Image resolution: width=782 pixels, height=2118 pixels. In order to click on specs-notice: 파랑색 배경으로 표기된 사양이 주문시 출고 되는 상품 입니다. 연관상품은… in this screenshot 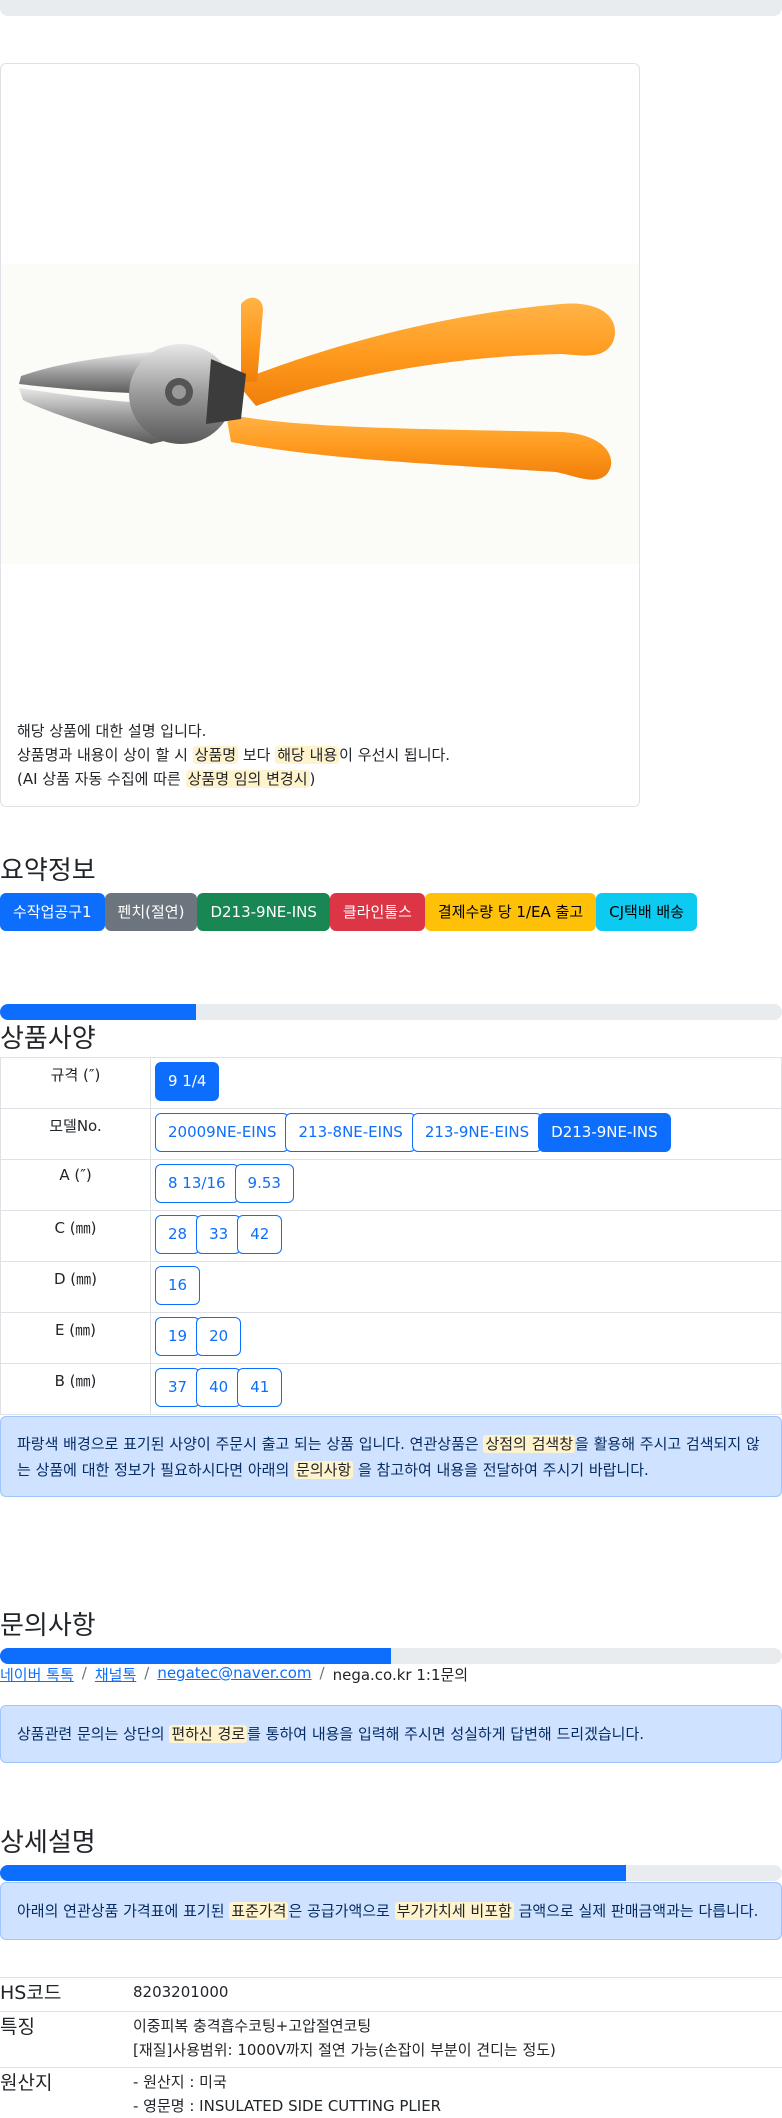, I will do `click(391, 1456)`.